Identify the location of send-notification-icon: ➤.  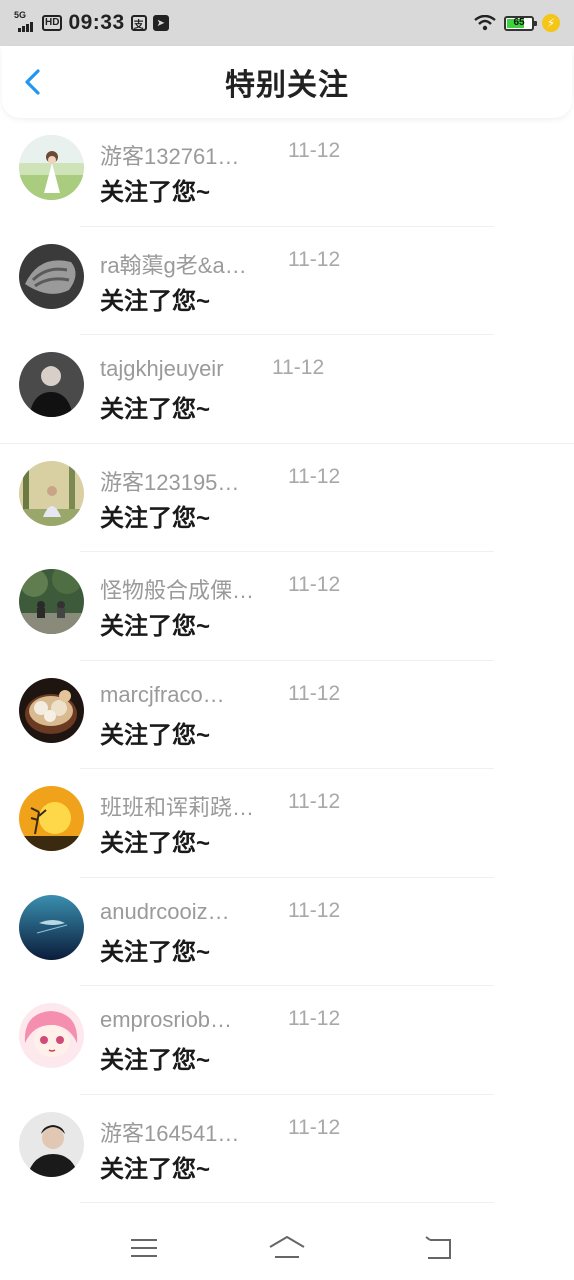
(160, 23).